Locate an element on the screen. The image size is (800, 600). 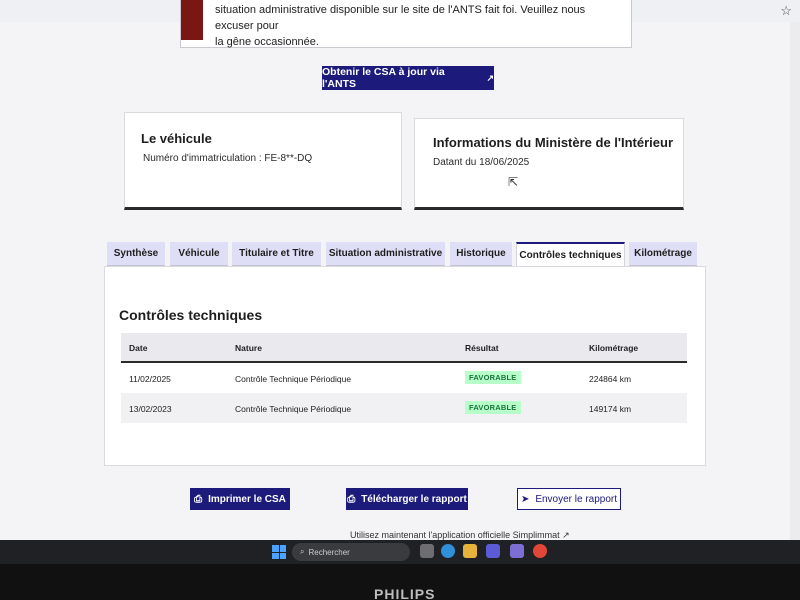
edge-icon is located at coordinates (448, 551).